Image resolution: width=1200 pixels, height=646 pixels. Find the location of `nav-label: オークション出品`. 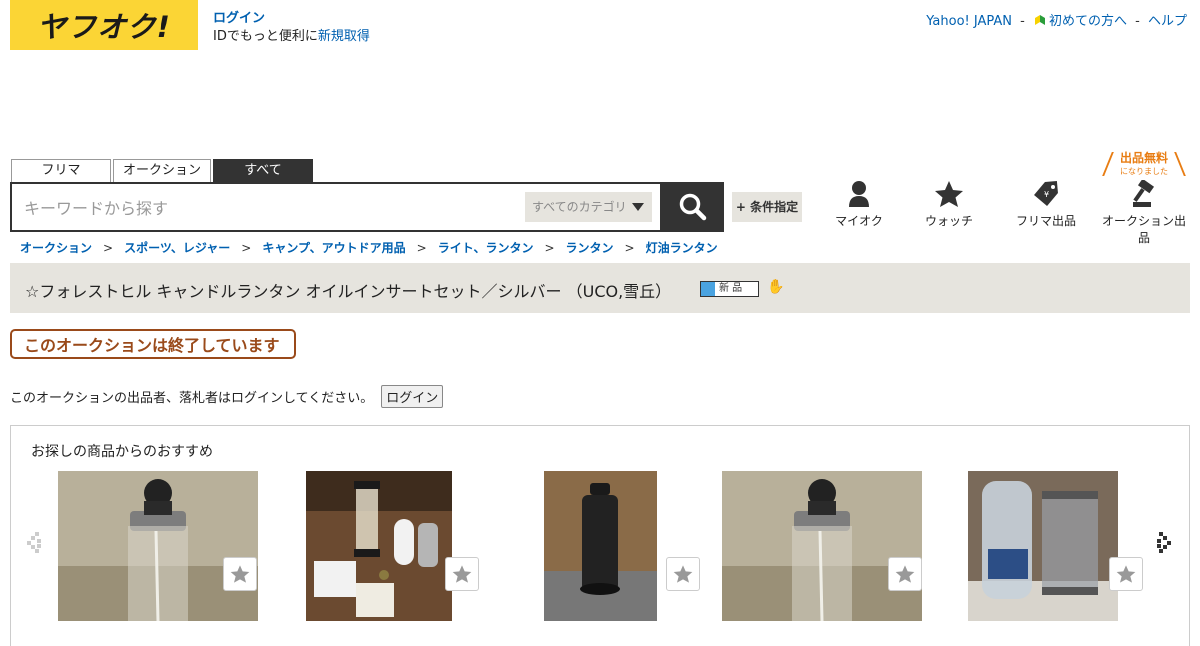

nav-label: オークション出品 is located at coordinates (1143, 229).